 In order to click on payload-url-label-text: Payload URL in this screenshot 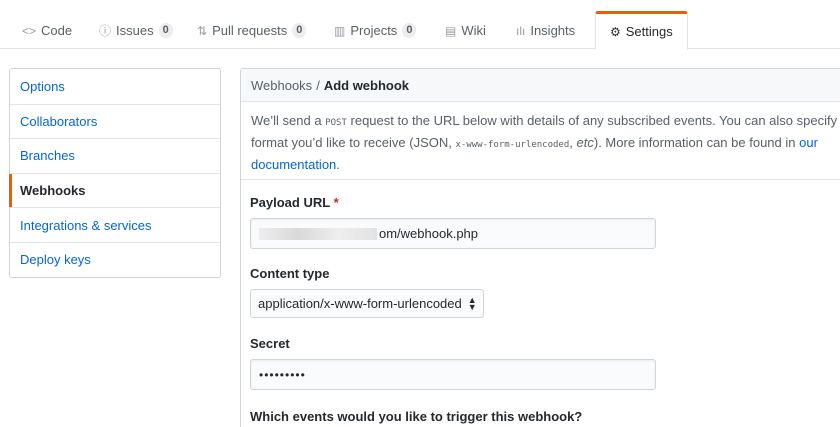, I will do `click(290, 202)`.